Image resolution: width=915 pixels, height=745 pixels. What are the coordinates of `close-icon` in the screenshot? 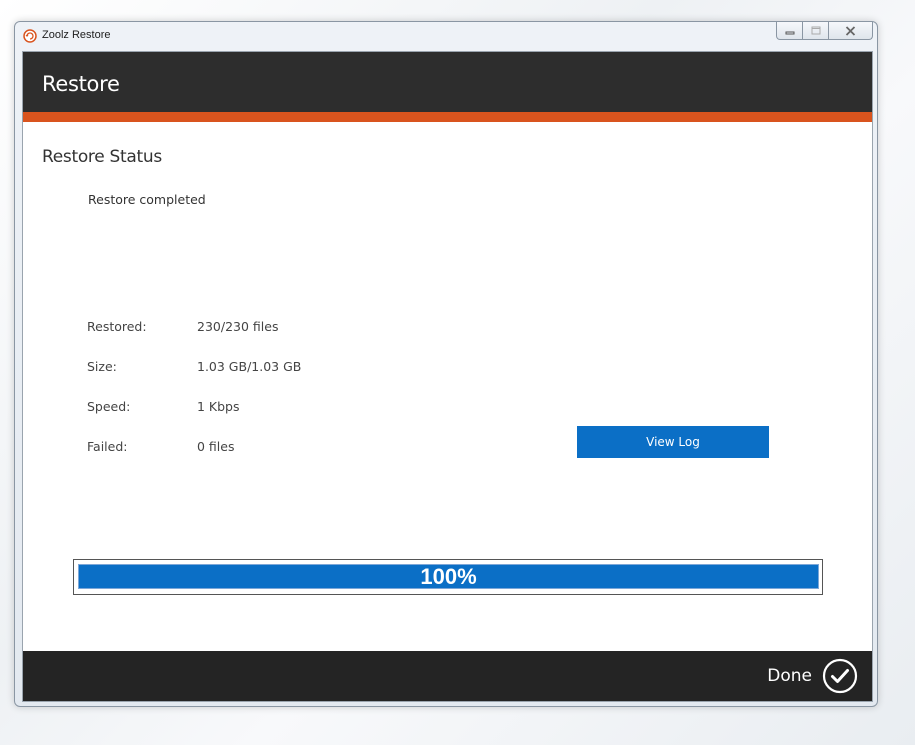 It's located at (850, 30).